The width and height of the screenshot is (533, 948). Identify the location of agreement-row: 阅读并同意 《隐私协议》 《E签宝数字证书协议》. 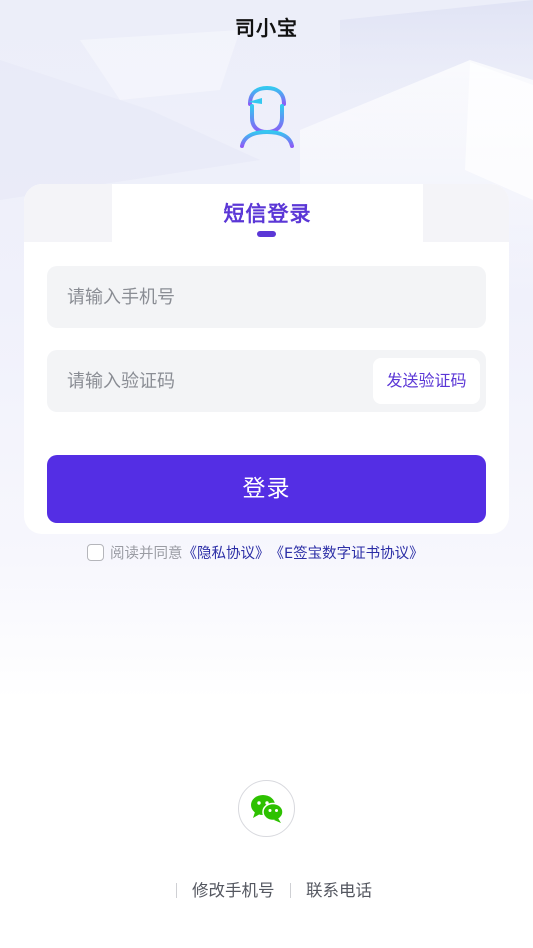
(255, 552).